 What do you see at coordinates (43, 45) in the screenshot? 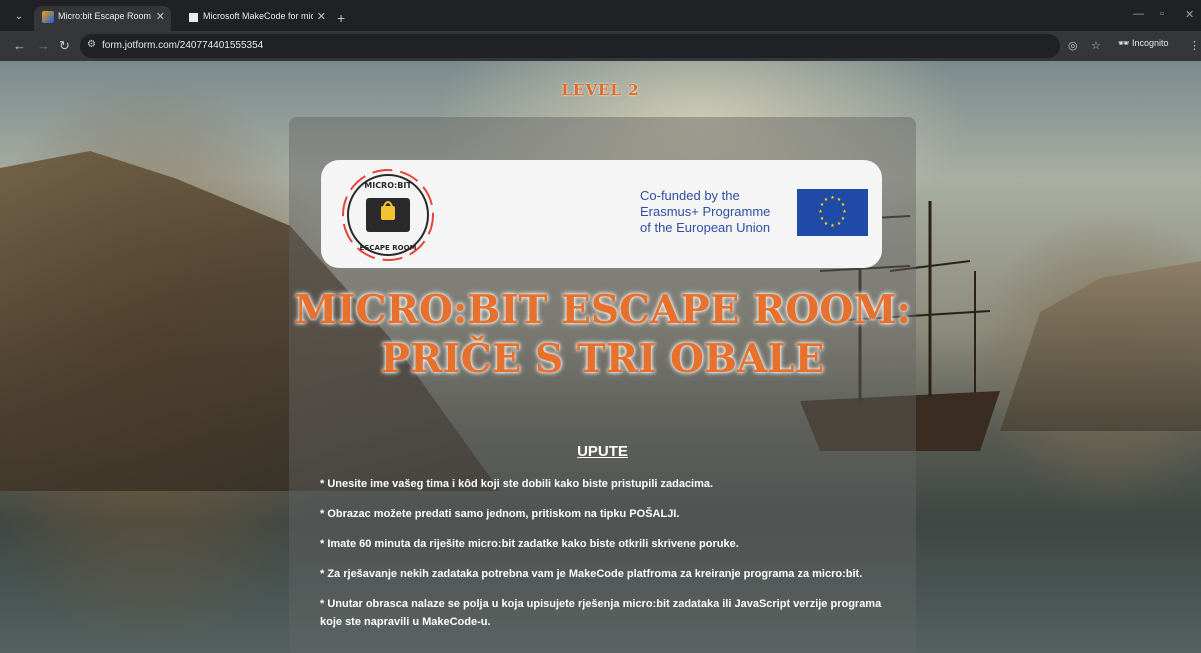
I see `forward-icon: →` at bounding box center [43, 45].